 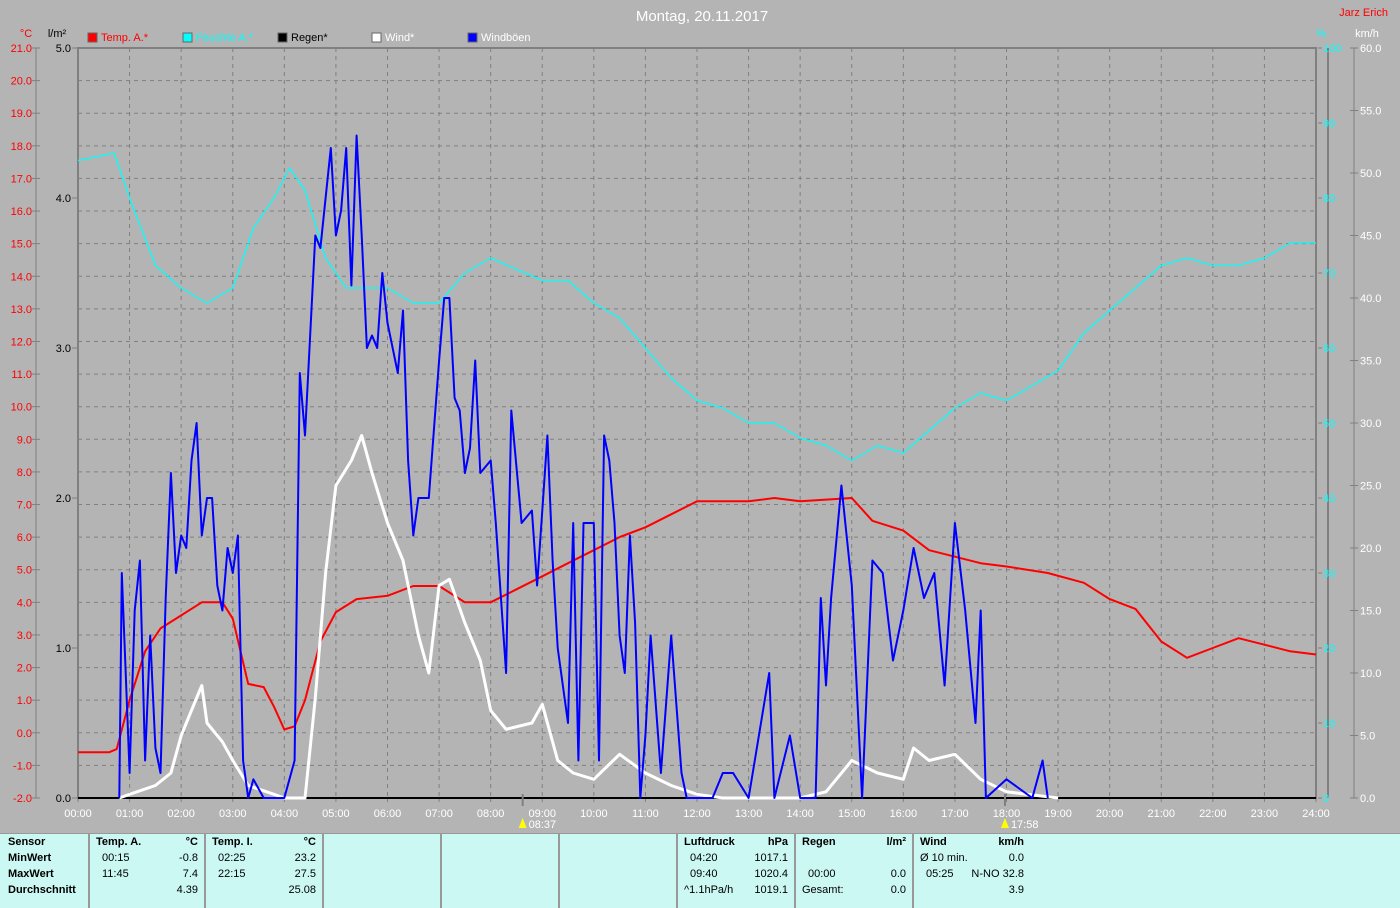 What do you see at coordinates (522, 823) in the screenshot?
I see `sunrise-icon` at bounding box center [522, 823].